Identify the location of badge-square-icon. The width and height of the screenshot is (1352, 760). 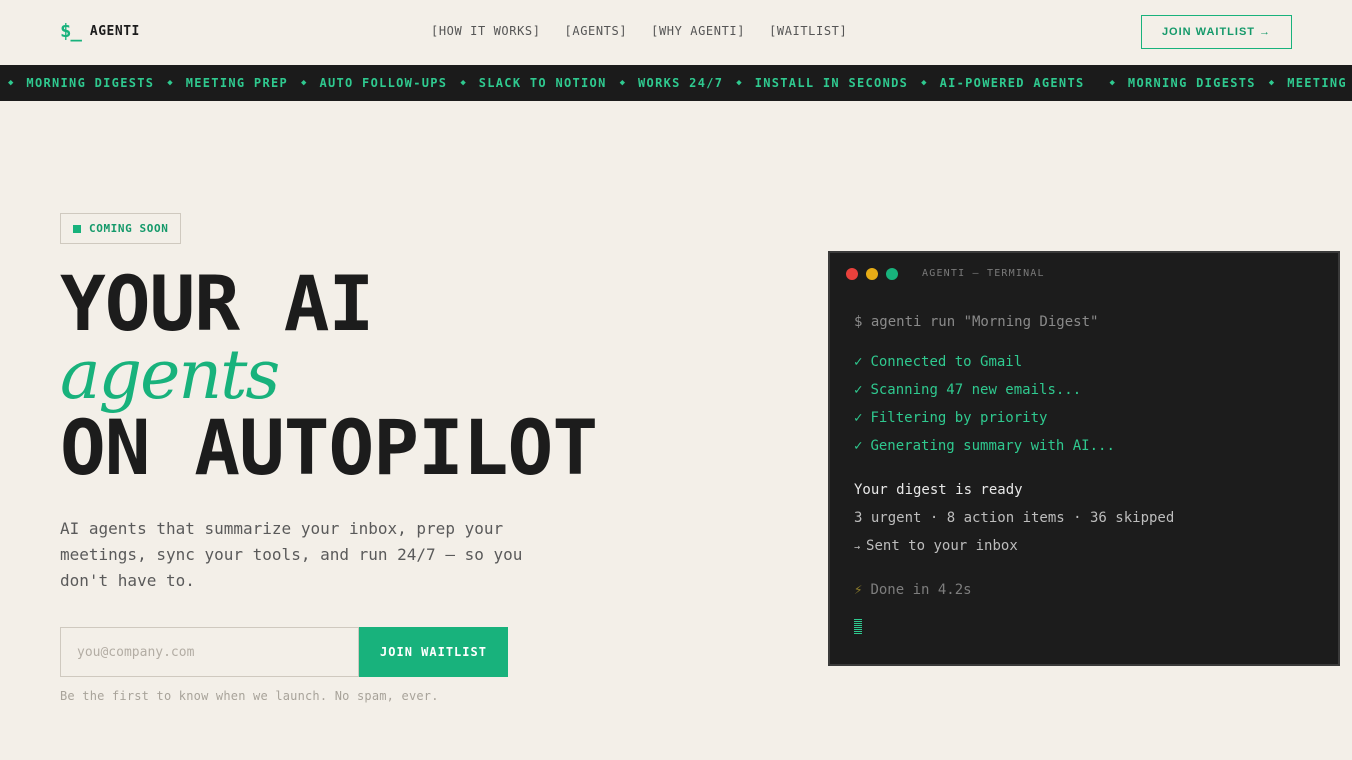
(77, 228).